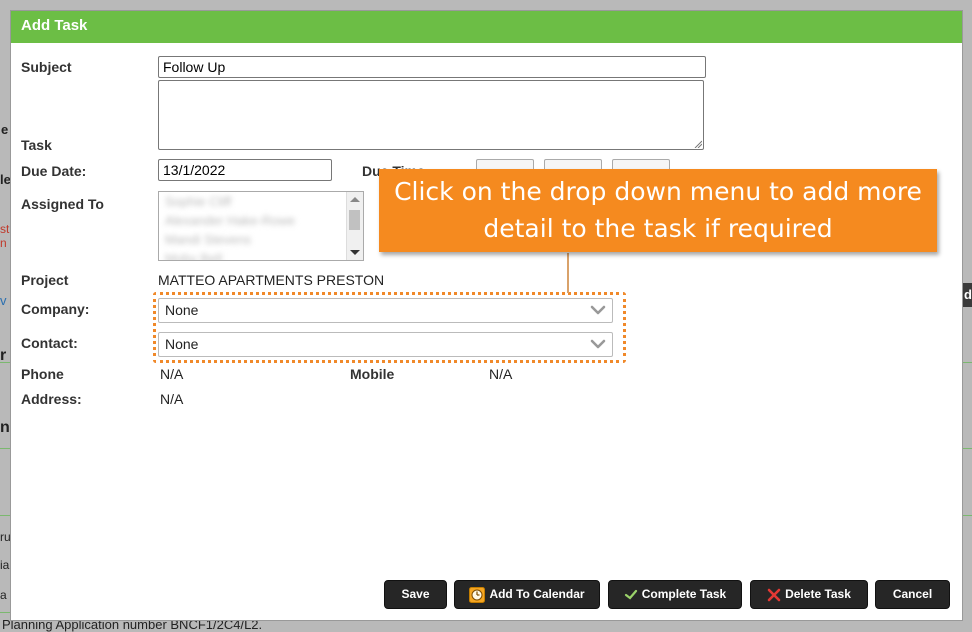 Image resolution: width=972 pixels, height=632 pixels. I want to click on due-date-input: 13/1/2022, so click(245, 170).